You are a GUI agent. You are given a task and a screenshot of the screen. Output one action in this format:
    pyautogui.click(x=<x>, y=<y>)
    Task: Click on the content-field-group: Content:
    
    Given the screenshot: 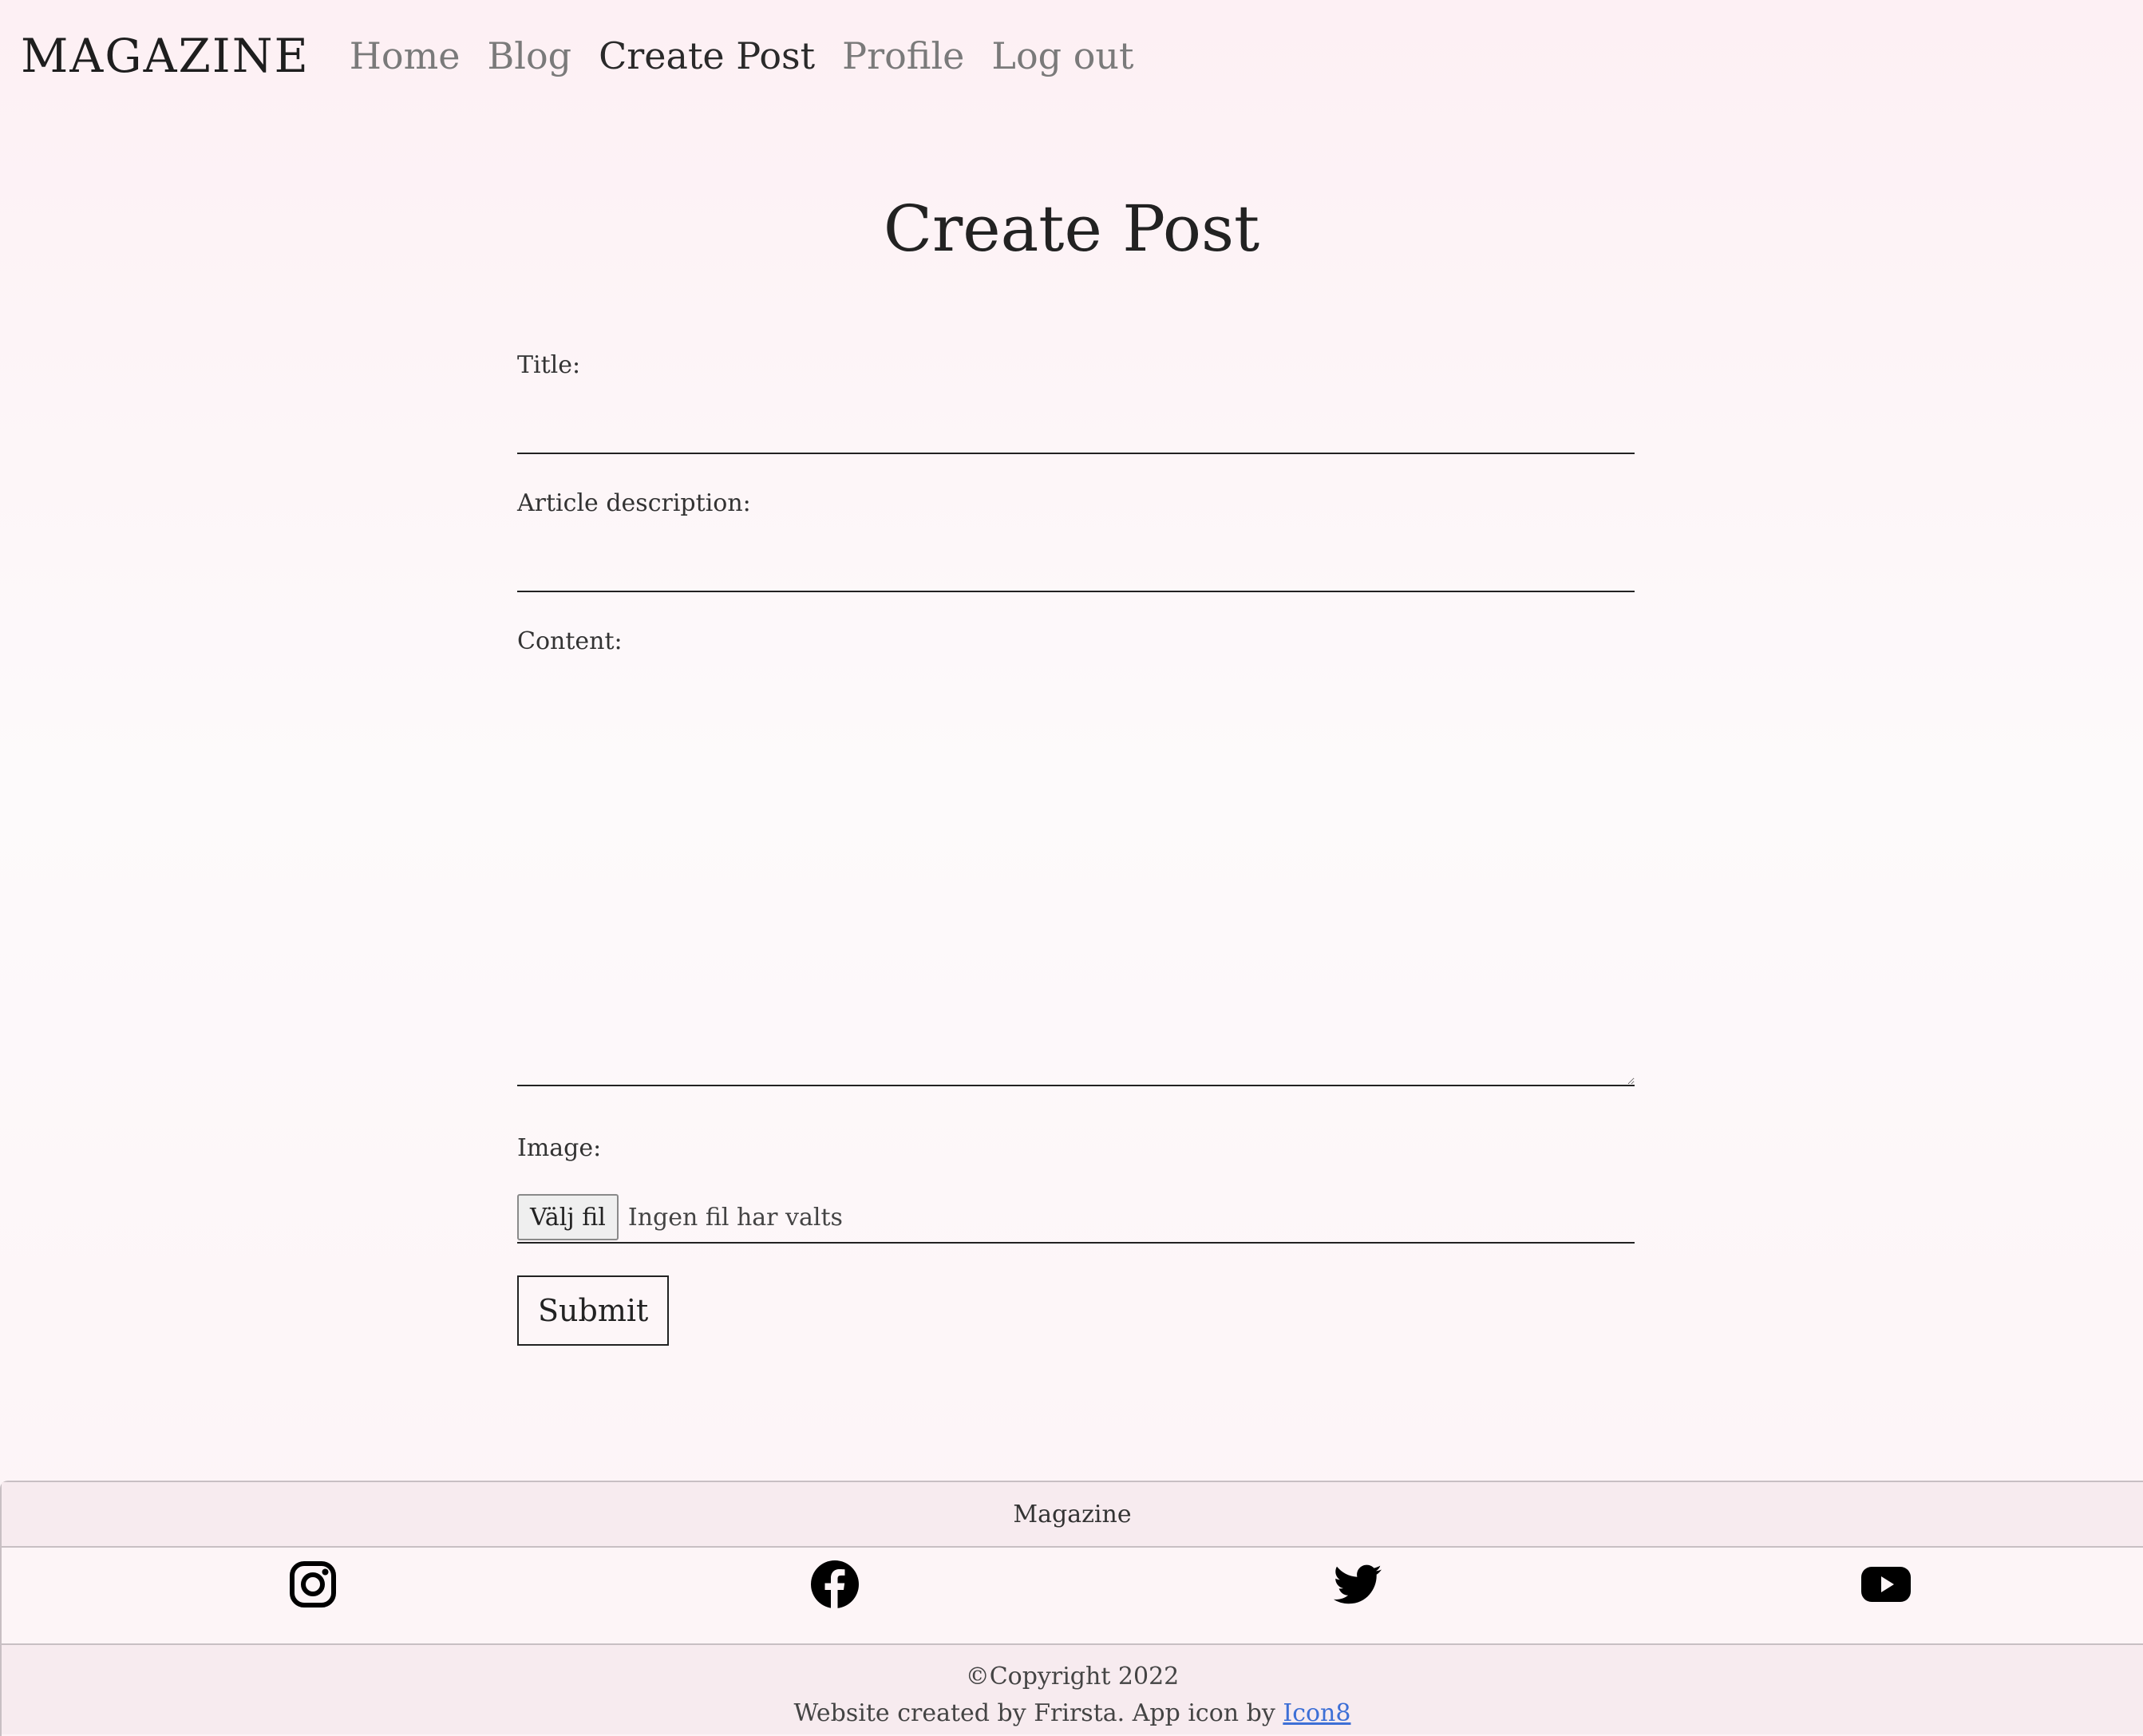 What is the action you would take?
    pyautogui.click(x=1076, y=856)
    